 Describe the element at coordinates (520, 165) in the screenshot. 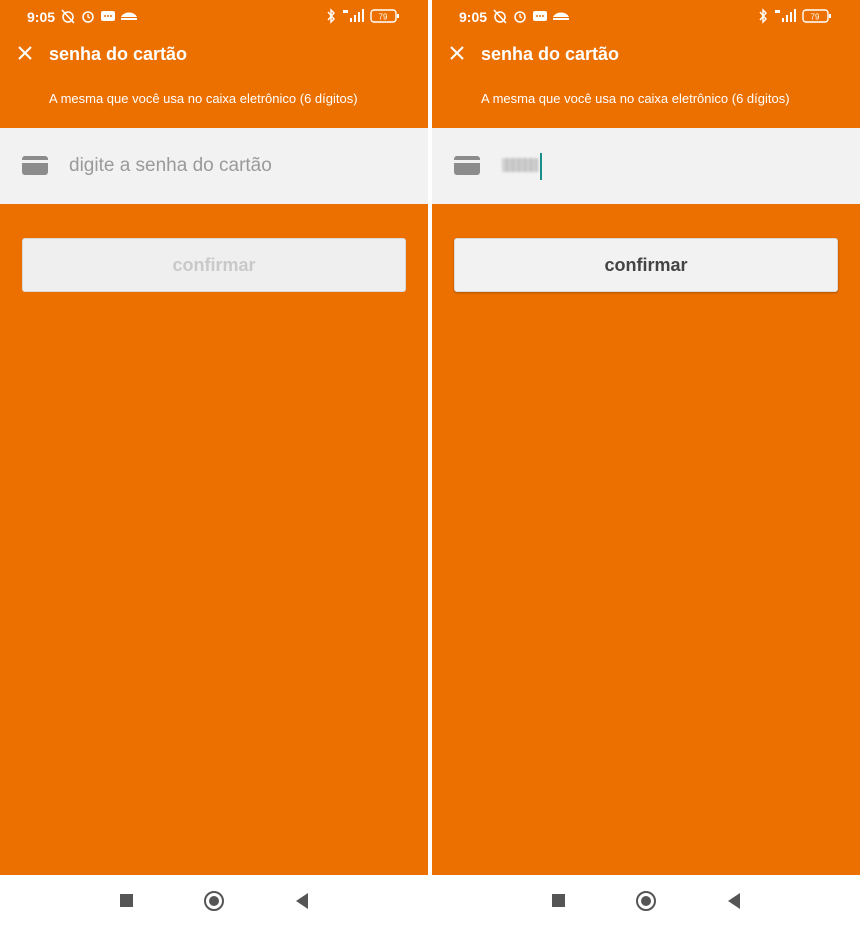

I see `masked-password-value` at that location.